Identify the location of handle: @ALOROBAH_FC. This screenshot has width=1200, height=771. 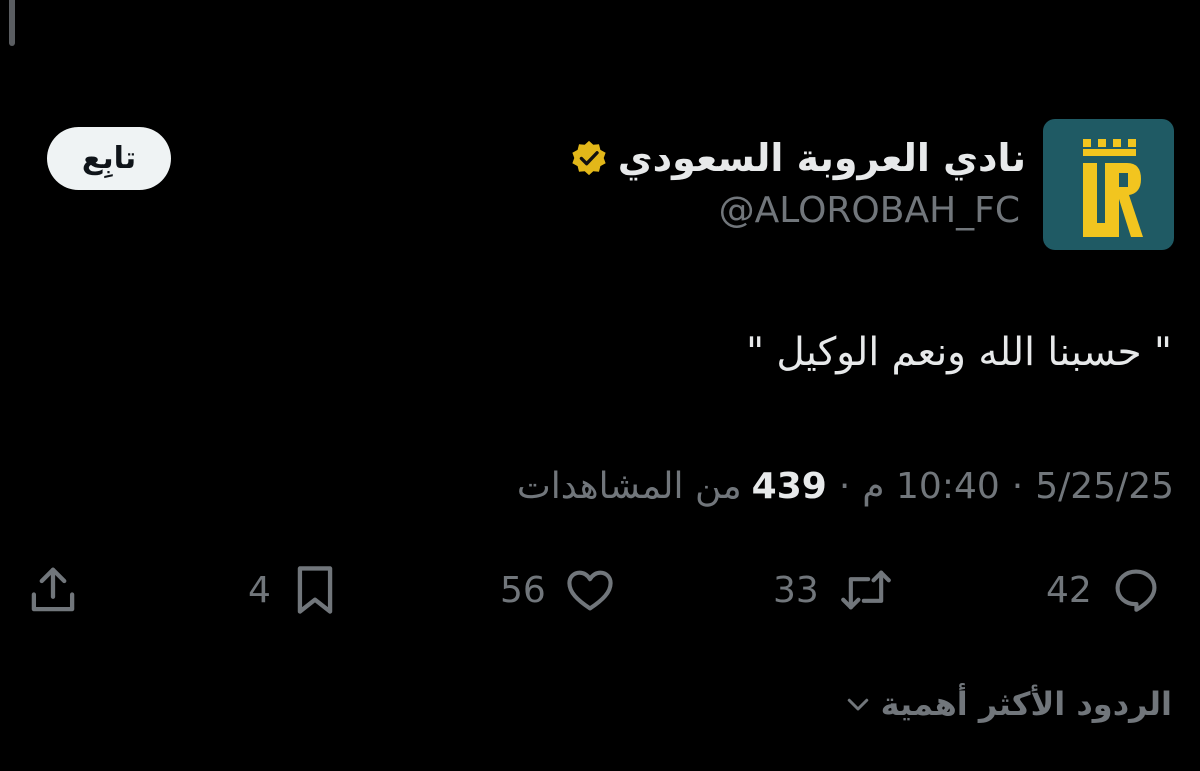
(869, 210).